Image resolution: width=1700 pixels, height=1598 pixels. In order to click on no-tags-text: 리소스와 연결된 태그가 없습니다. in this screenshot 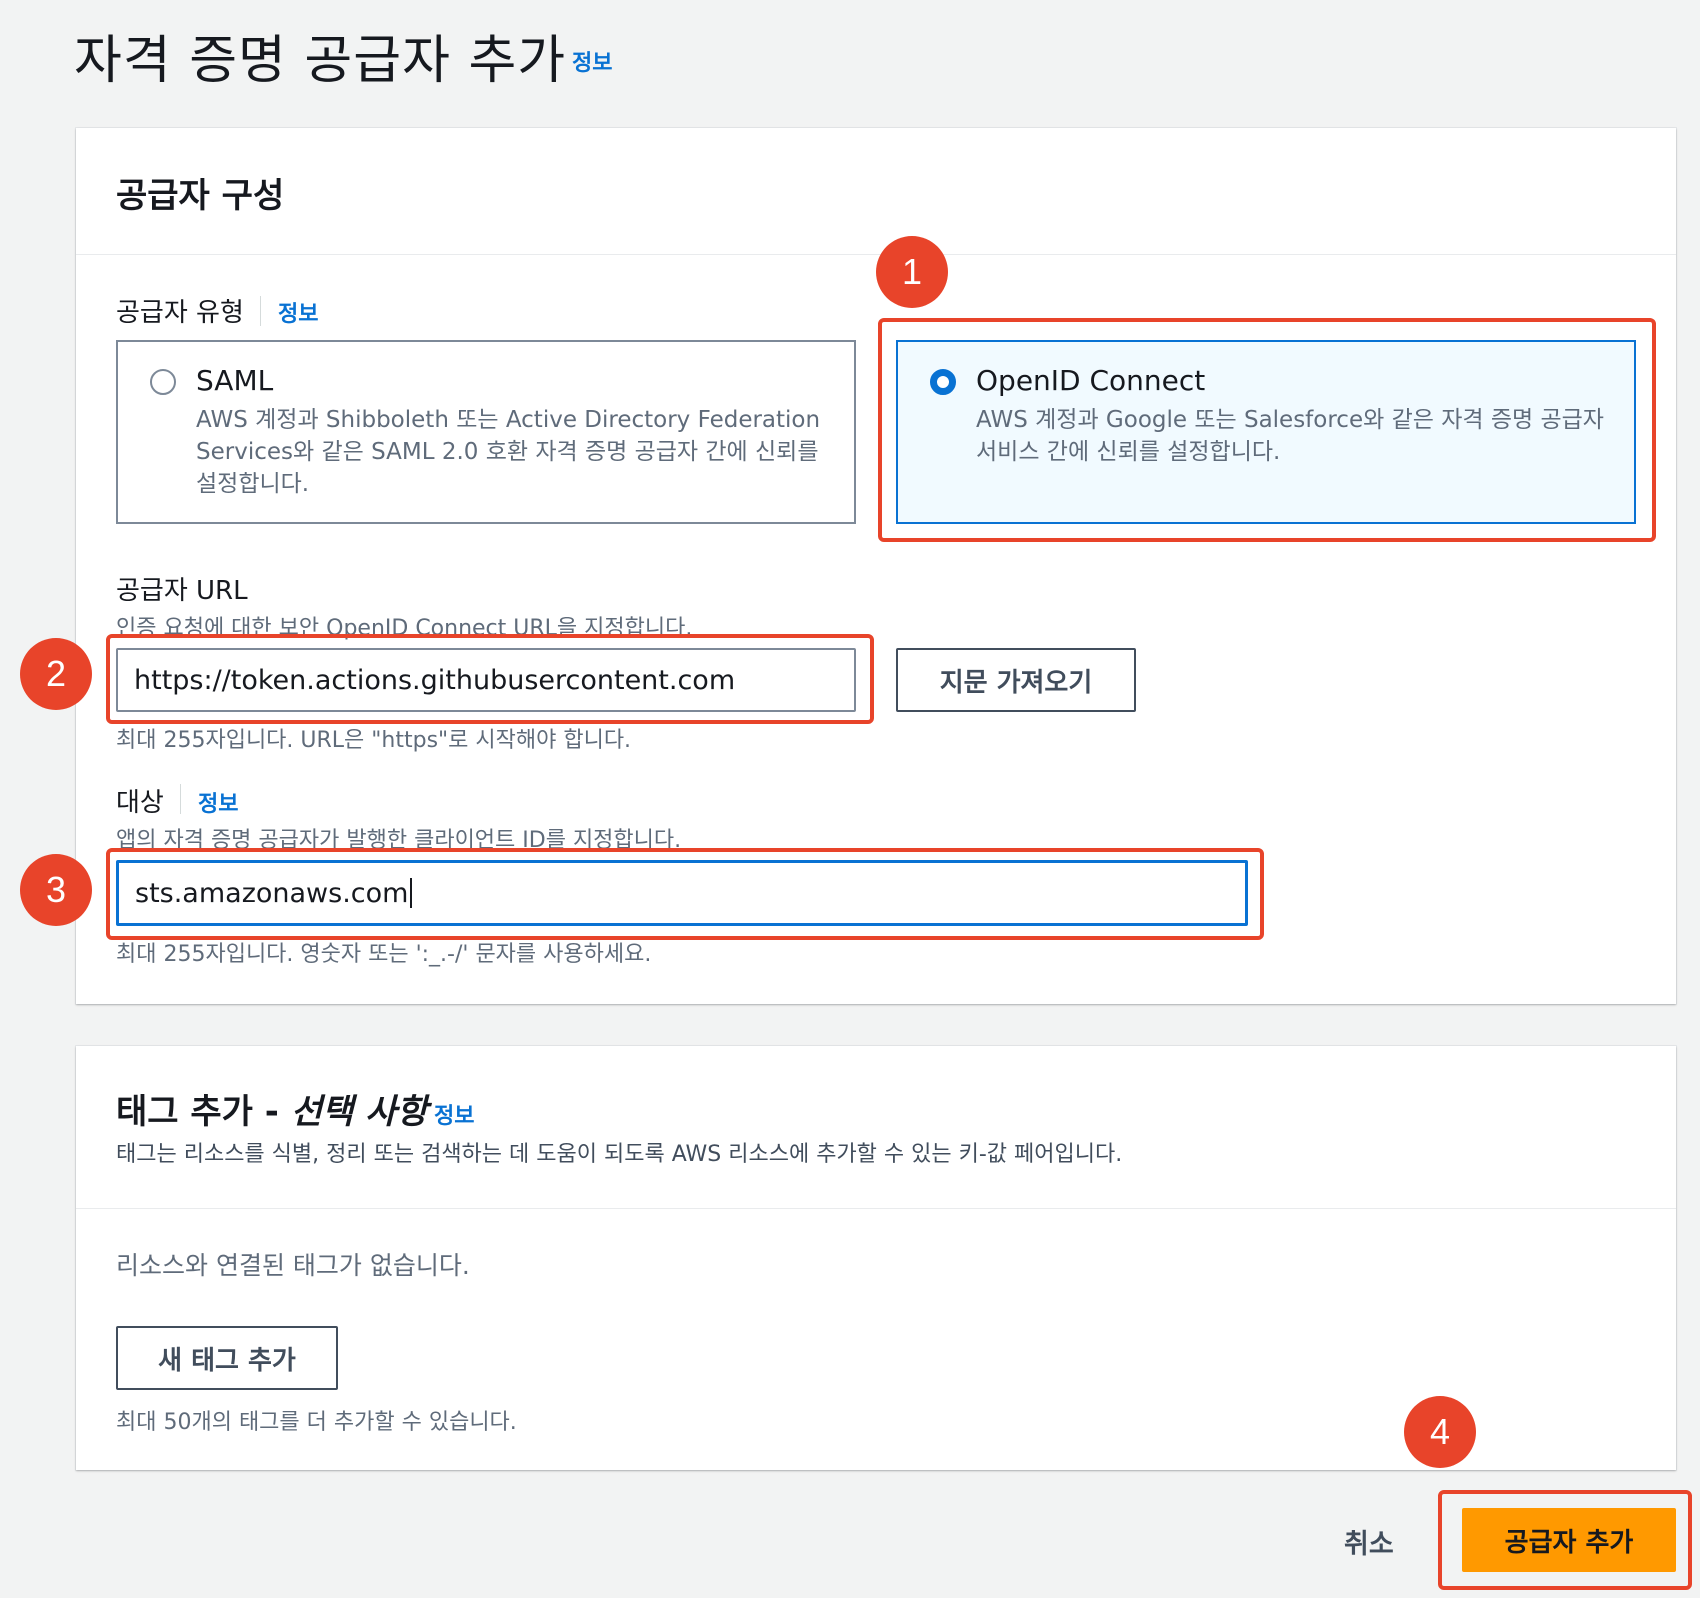, I will do `click(293, 1265)`.